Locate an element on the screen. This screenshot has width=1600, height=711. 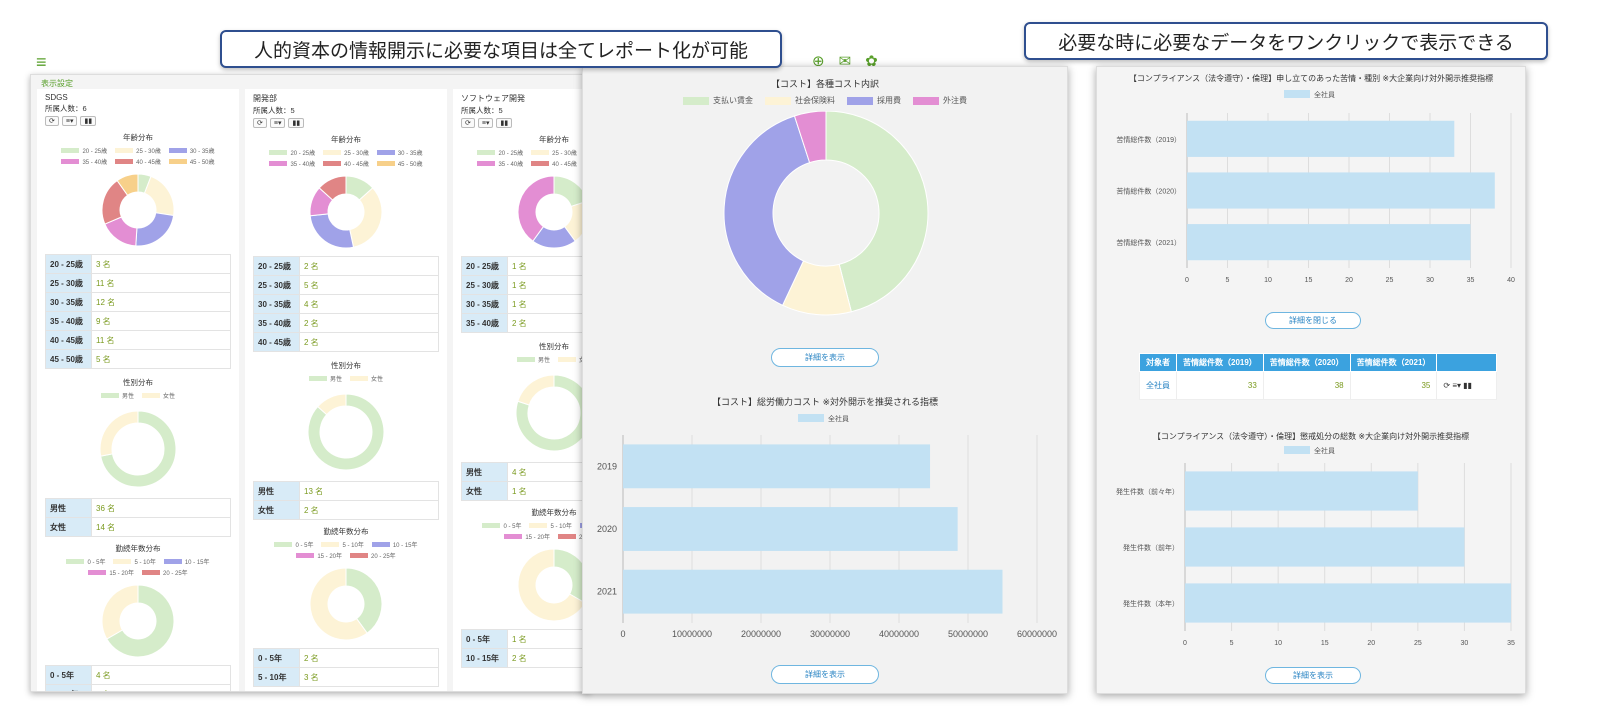
table-cell: 全社員 is located at coordinates (1158, 385).